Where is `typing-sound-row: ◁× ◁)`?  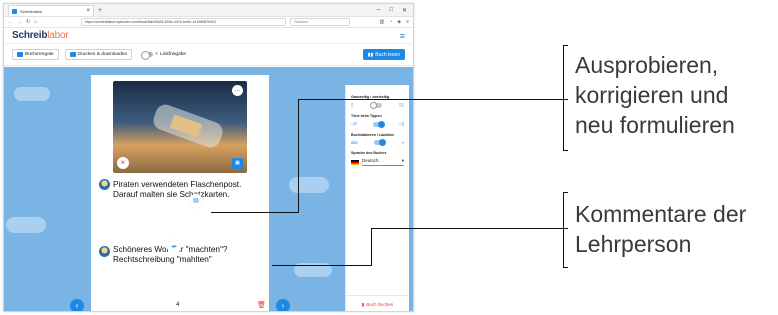 typing-sound-row: ◁× ◁) is located at coordinates (377, 124).